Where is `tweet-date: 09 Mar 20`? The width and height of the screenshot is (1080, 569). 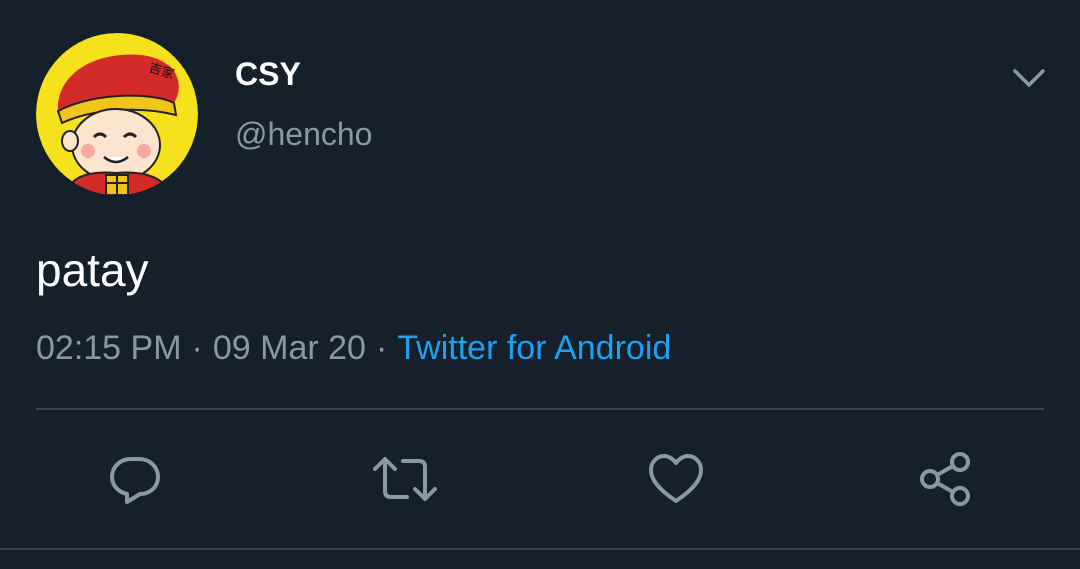
tweet-date: 09 Mar 20 is located at coordinates (289, 348).